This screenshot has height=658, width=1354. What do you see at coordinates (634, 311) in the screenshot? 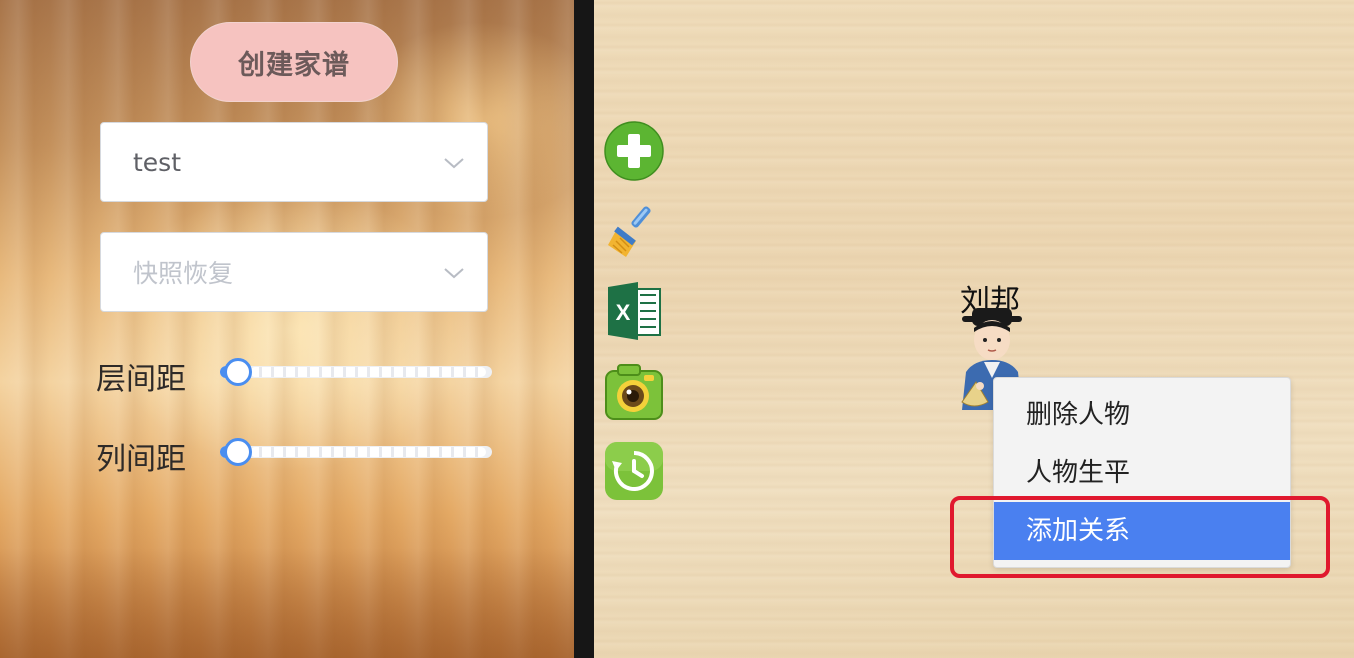
I see `excel-icon: X` at bounding box center [634, 311].